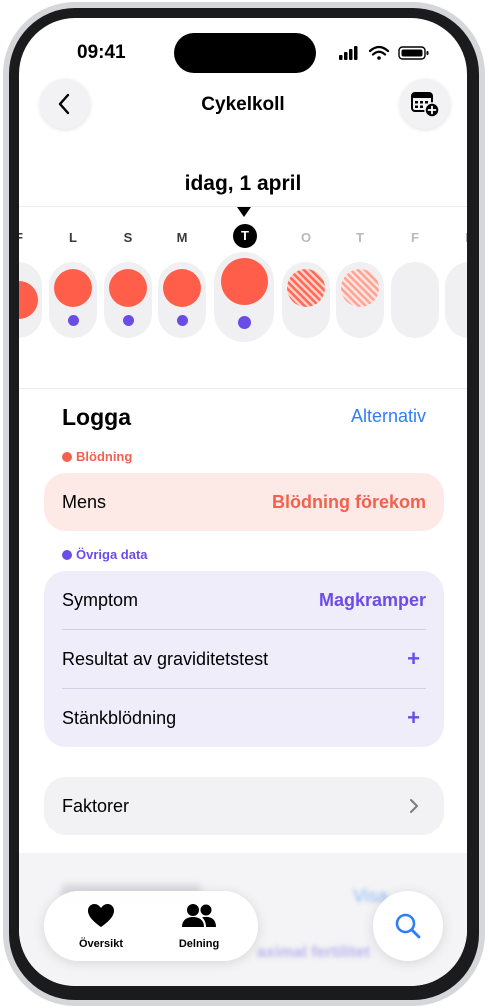 The width and height of the screenshot is (489, 1008). Describe the element at coordinates (151, 926) in the screenshot. I see `tab-bar: Översikt Delning` at that location.